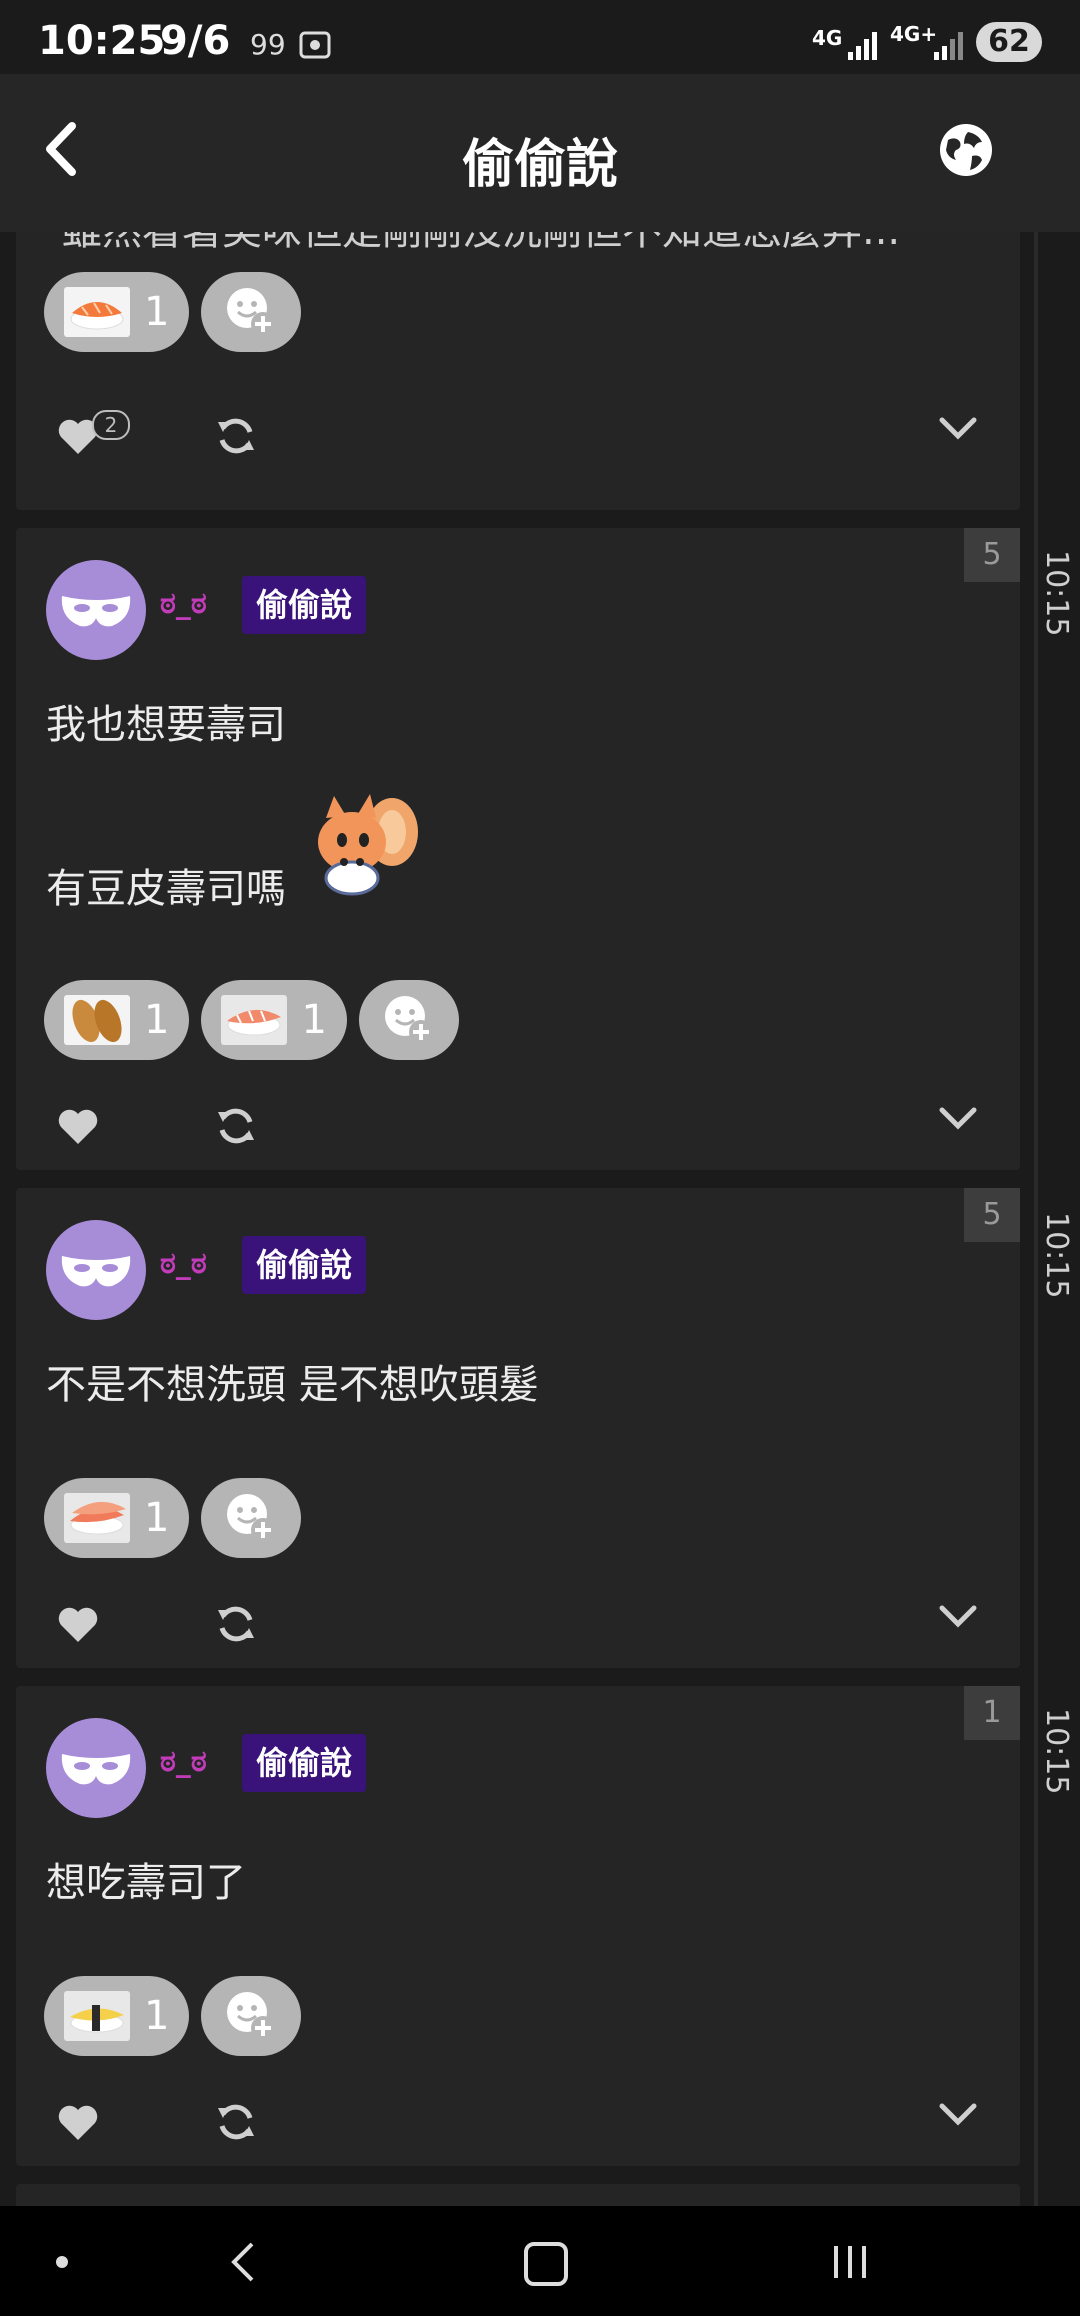 The height and width of the screenshot is (2316, 1080). I want to click on app-bar: 偷偷說, so click(540, 153).